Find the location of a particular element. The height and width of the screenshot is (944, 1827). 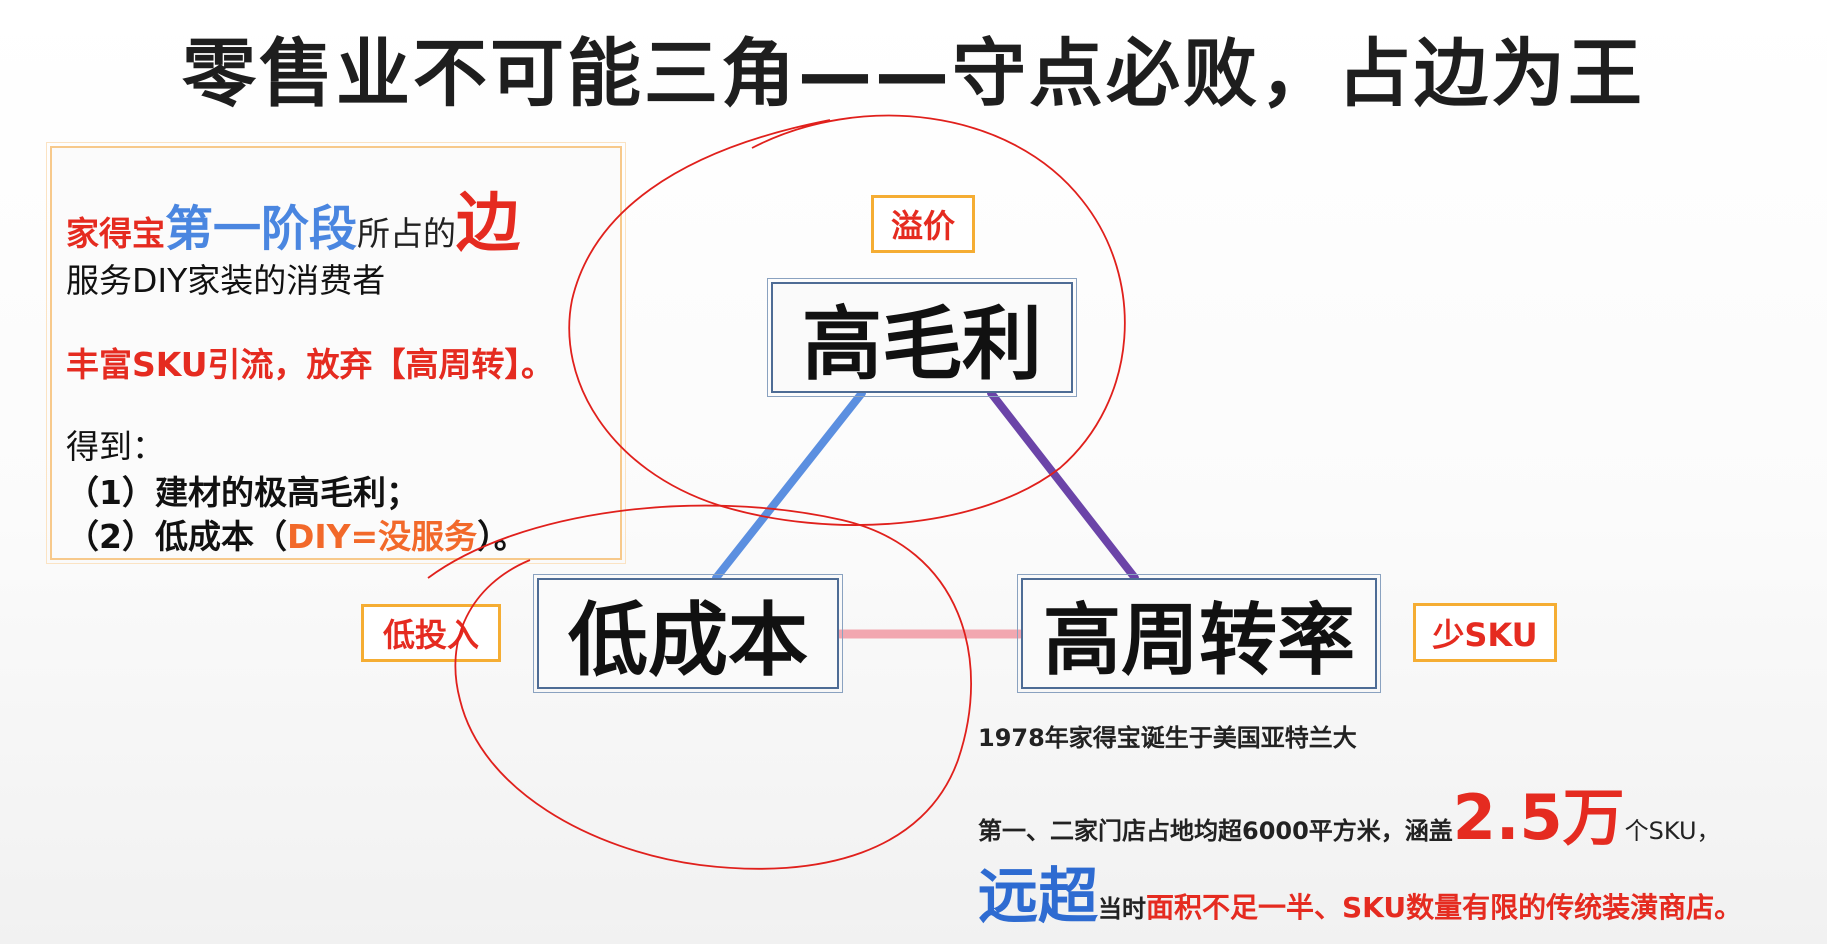

edge-right-line is located at coordinates (1063, 485).